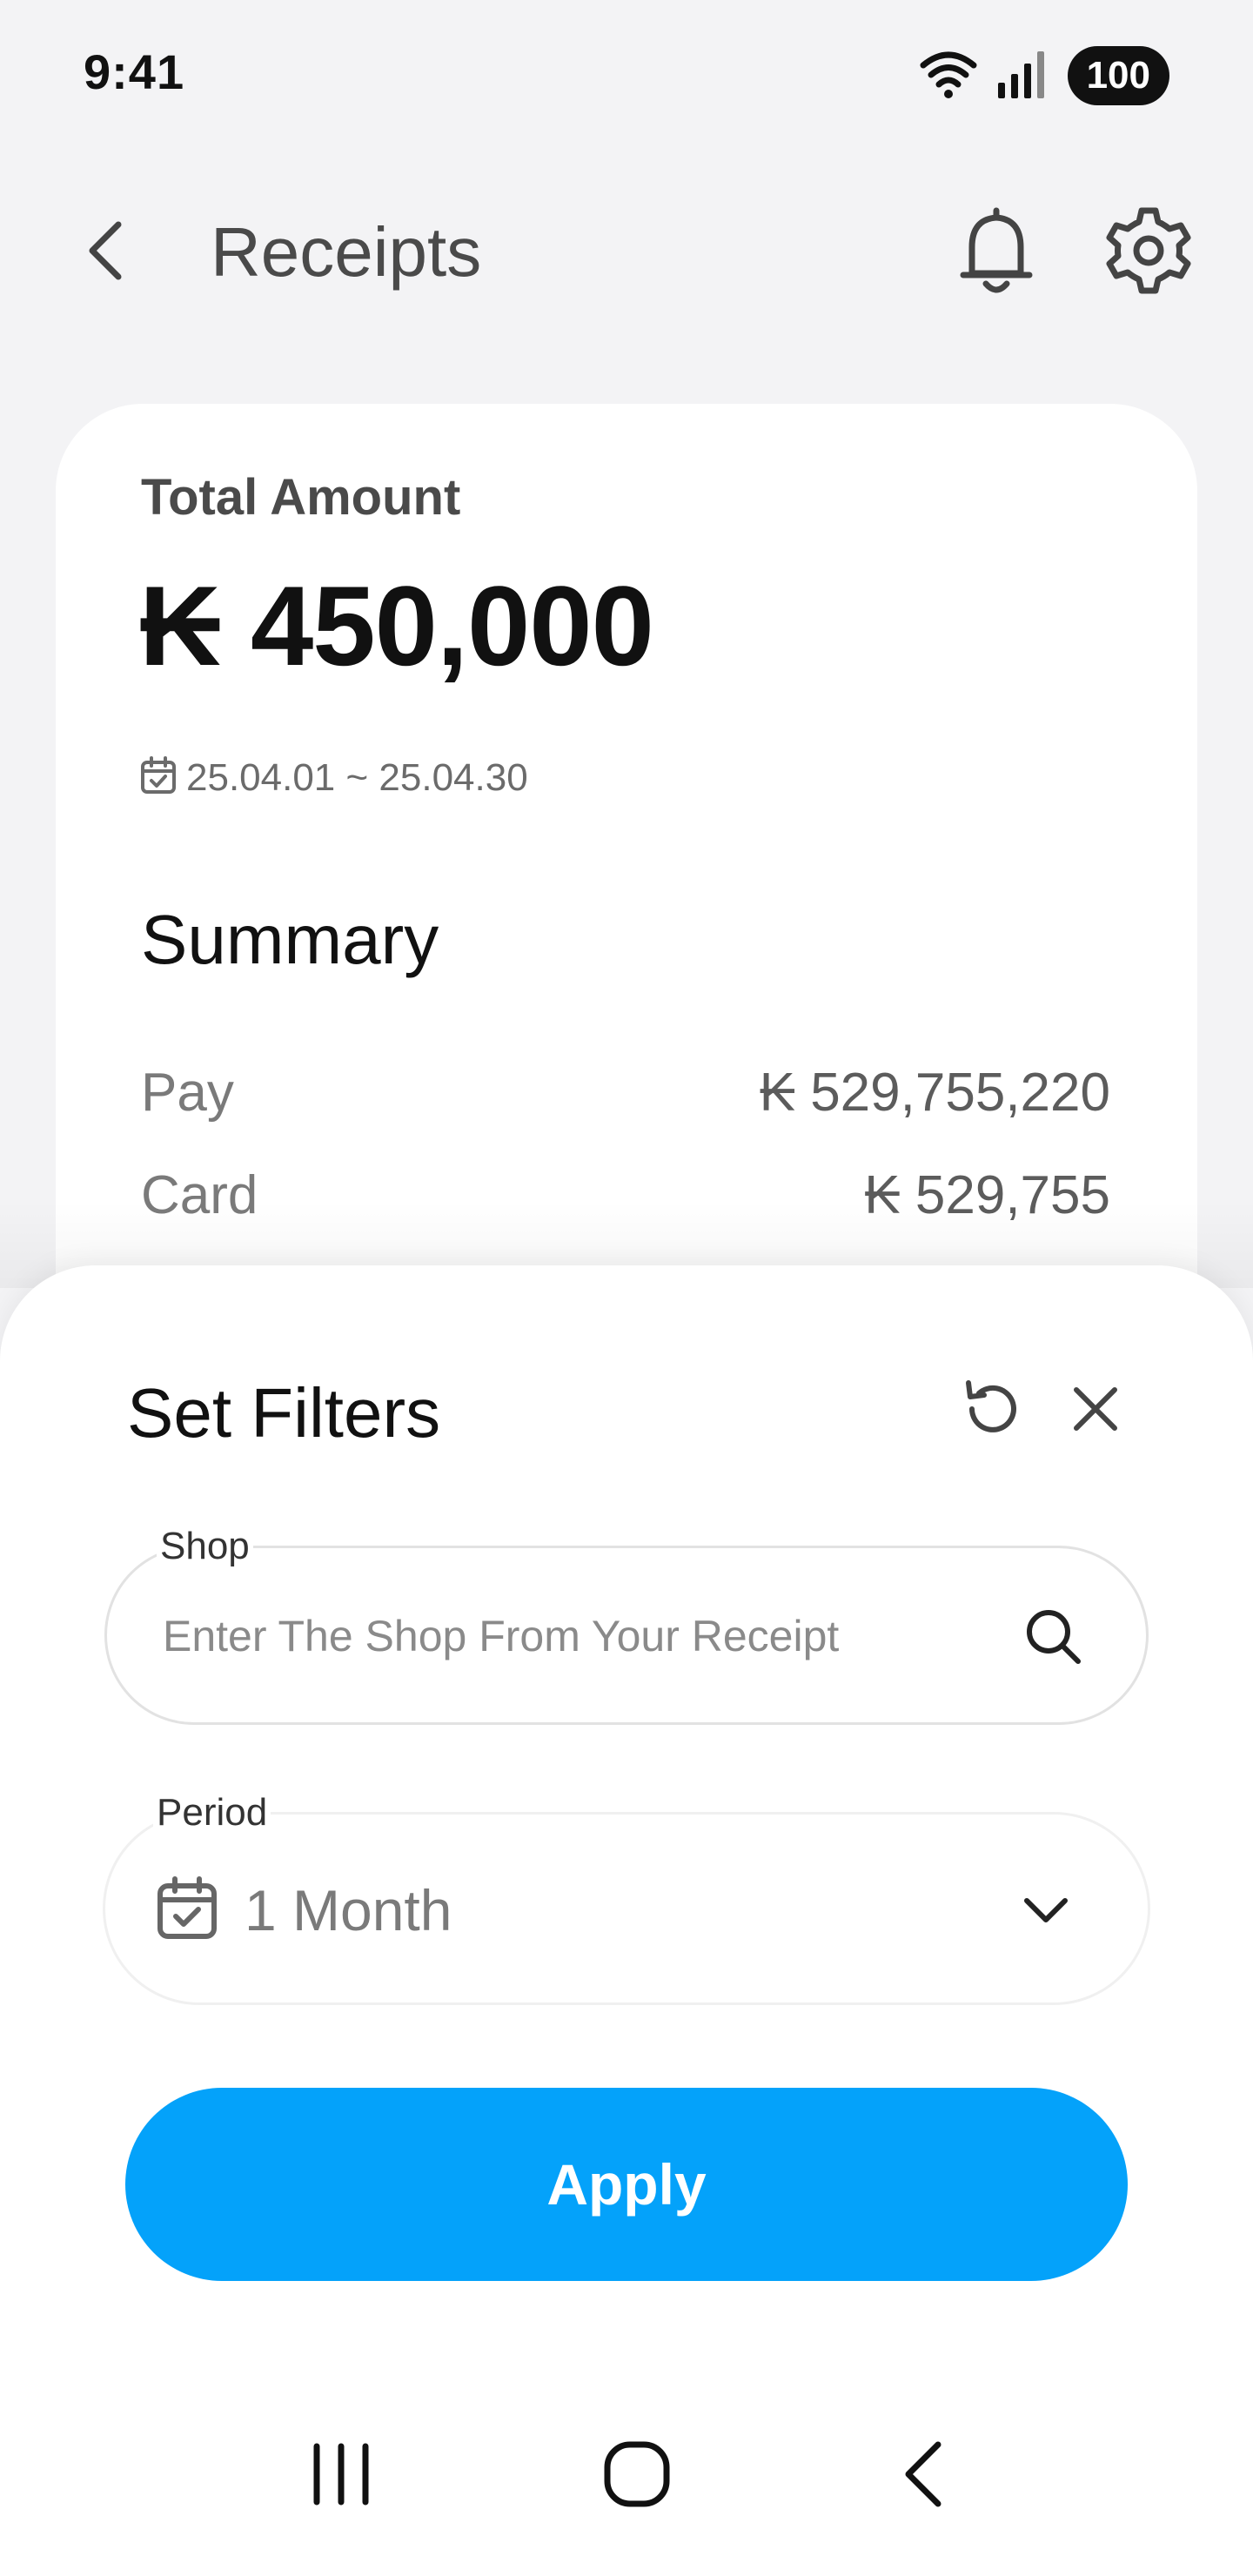  I want to click on shop-search-input: Enter The Shop From Your Receipt, so click(501, 1636).